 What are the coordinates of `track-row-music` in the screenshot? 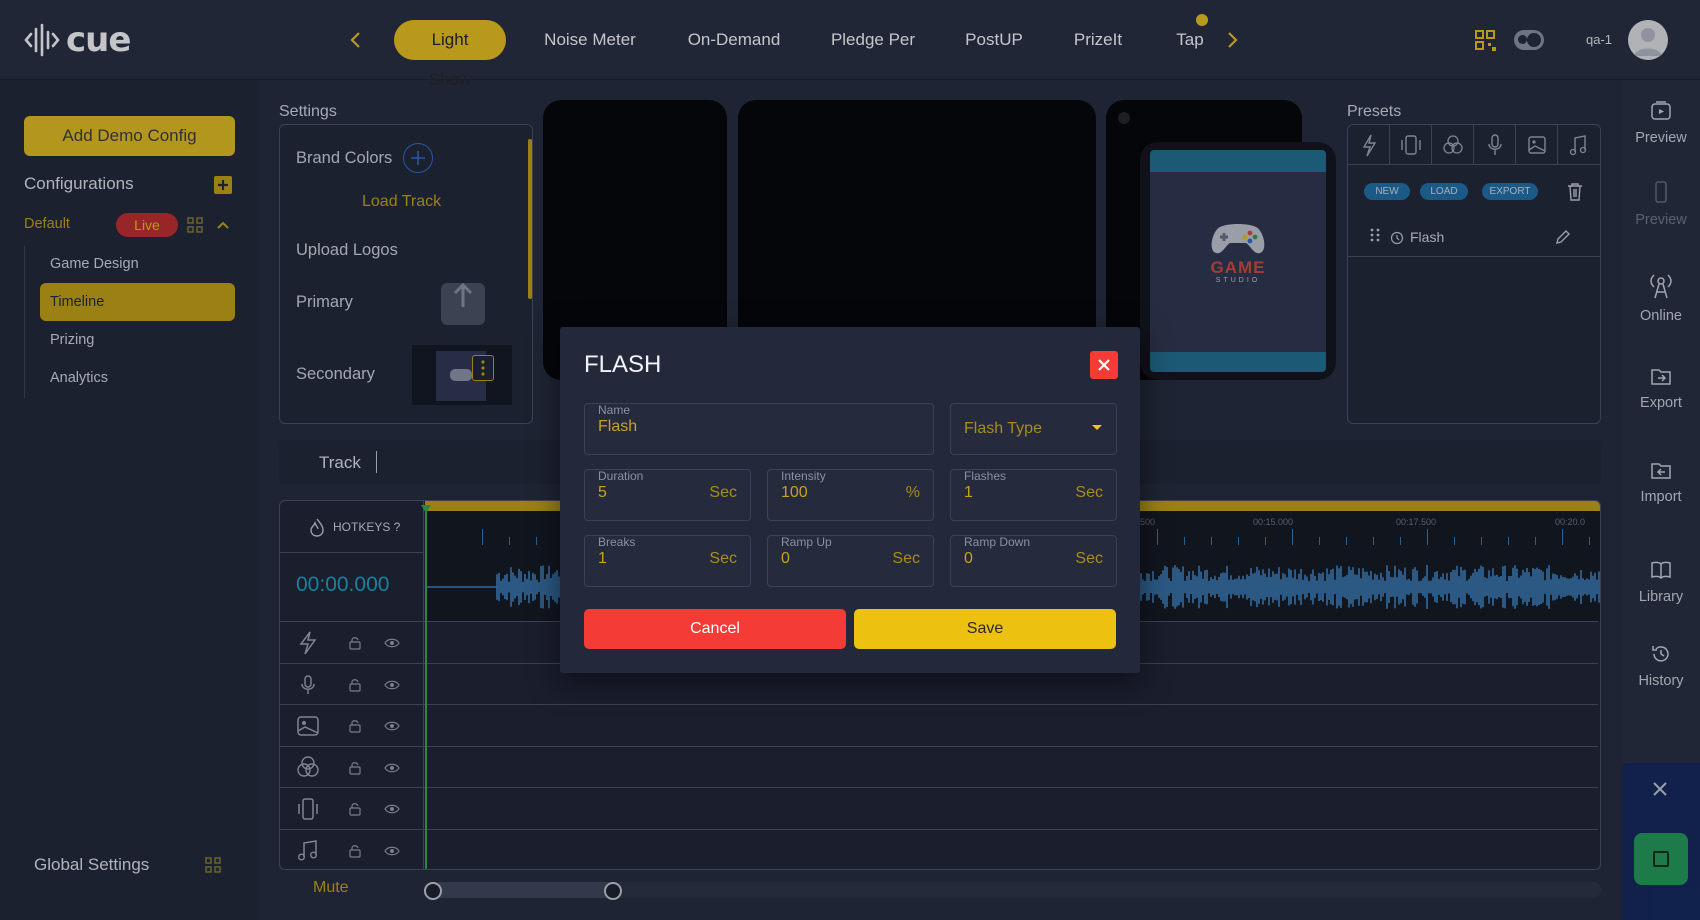 It's located at (939, 849).